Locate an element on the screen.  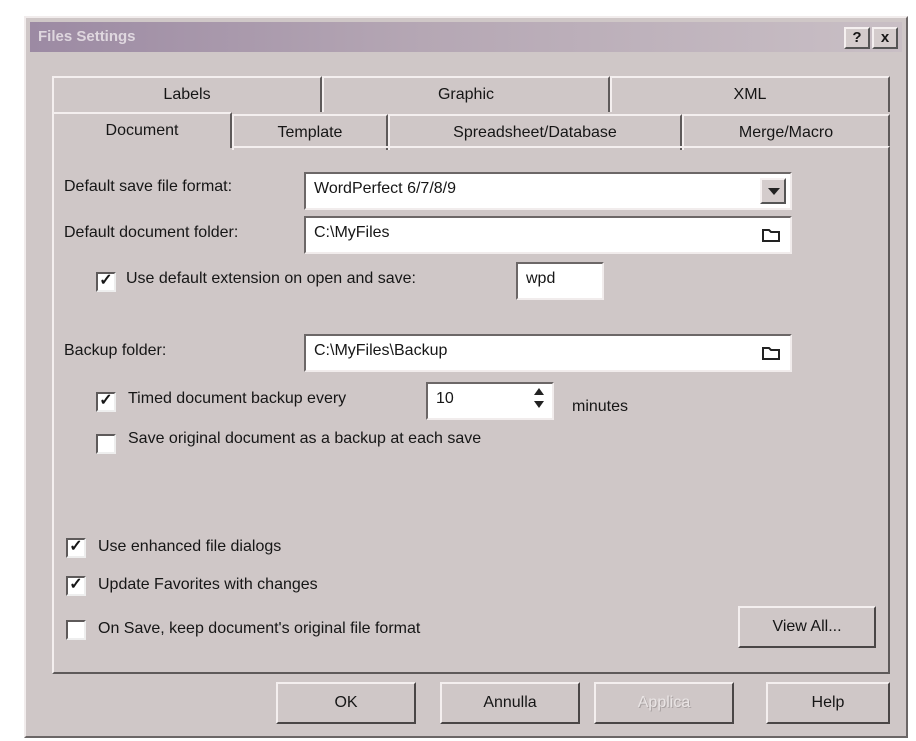
timed-backup-value: 10 is located at coordinates (445, 398).